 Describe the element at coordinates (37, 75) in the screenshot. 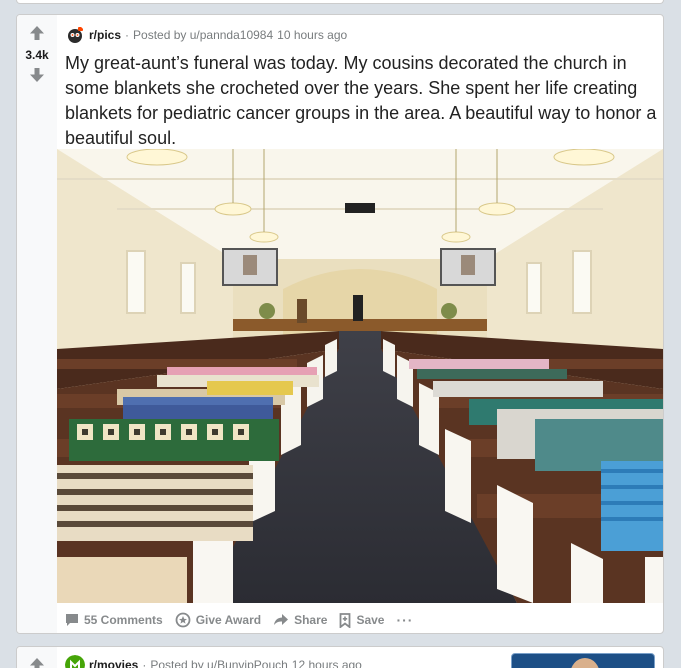

I see `downvote-arrow-icon` at that location.